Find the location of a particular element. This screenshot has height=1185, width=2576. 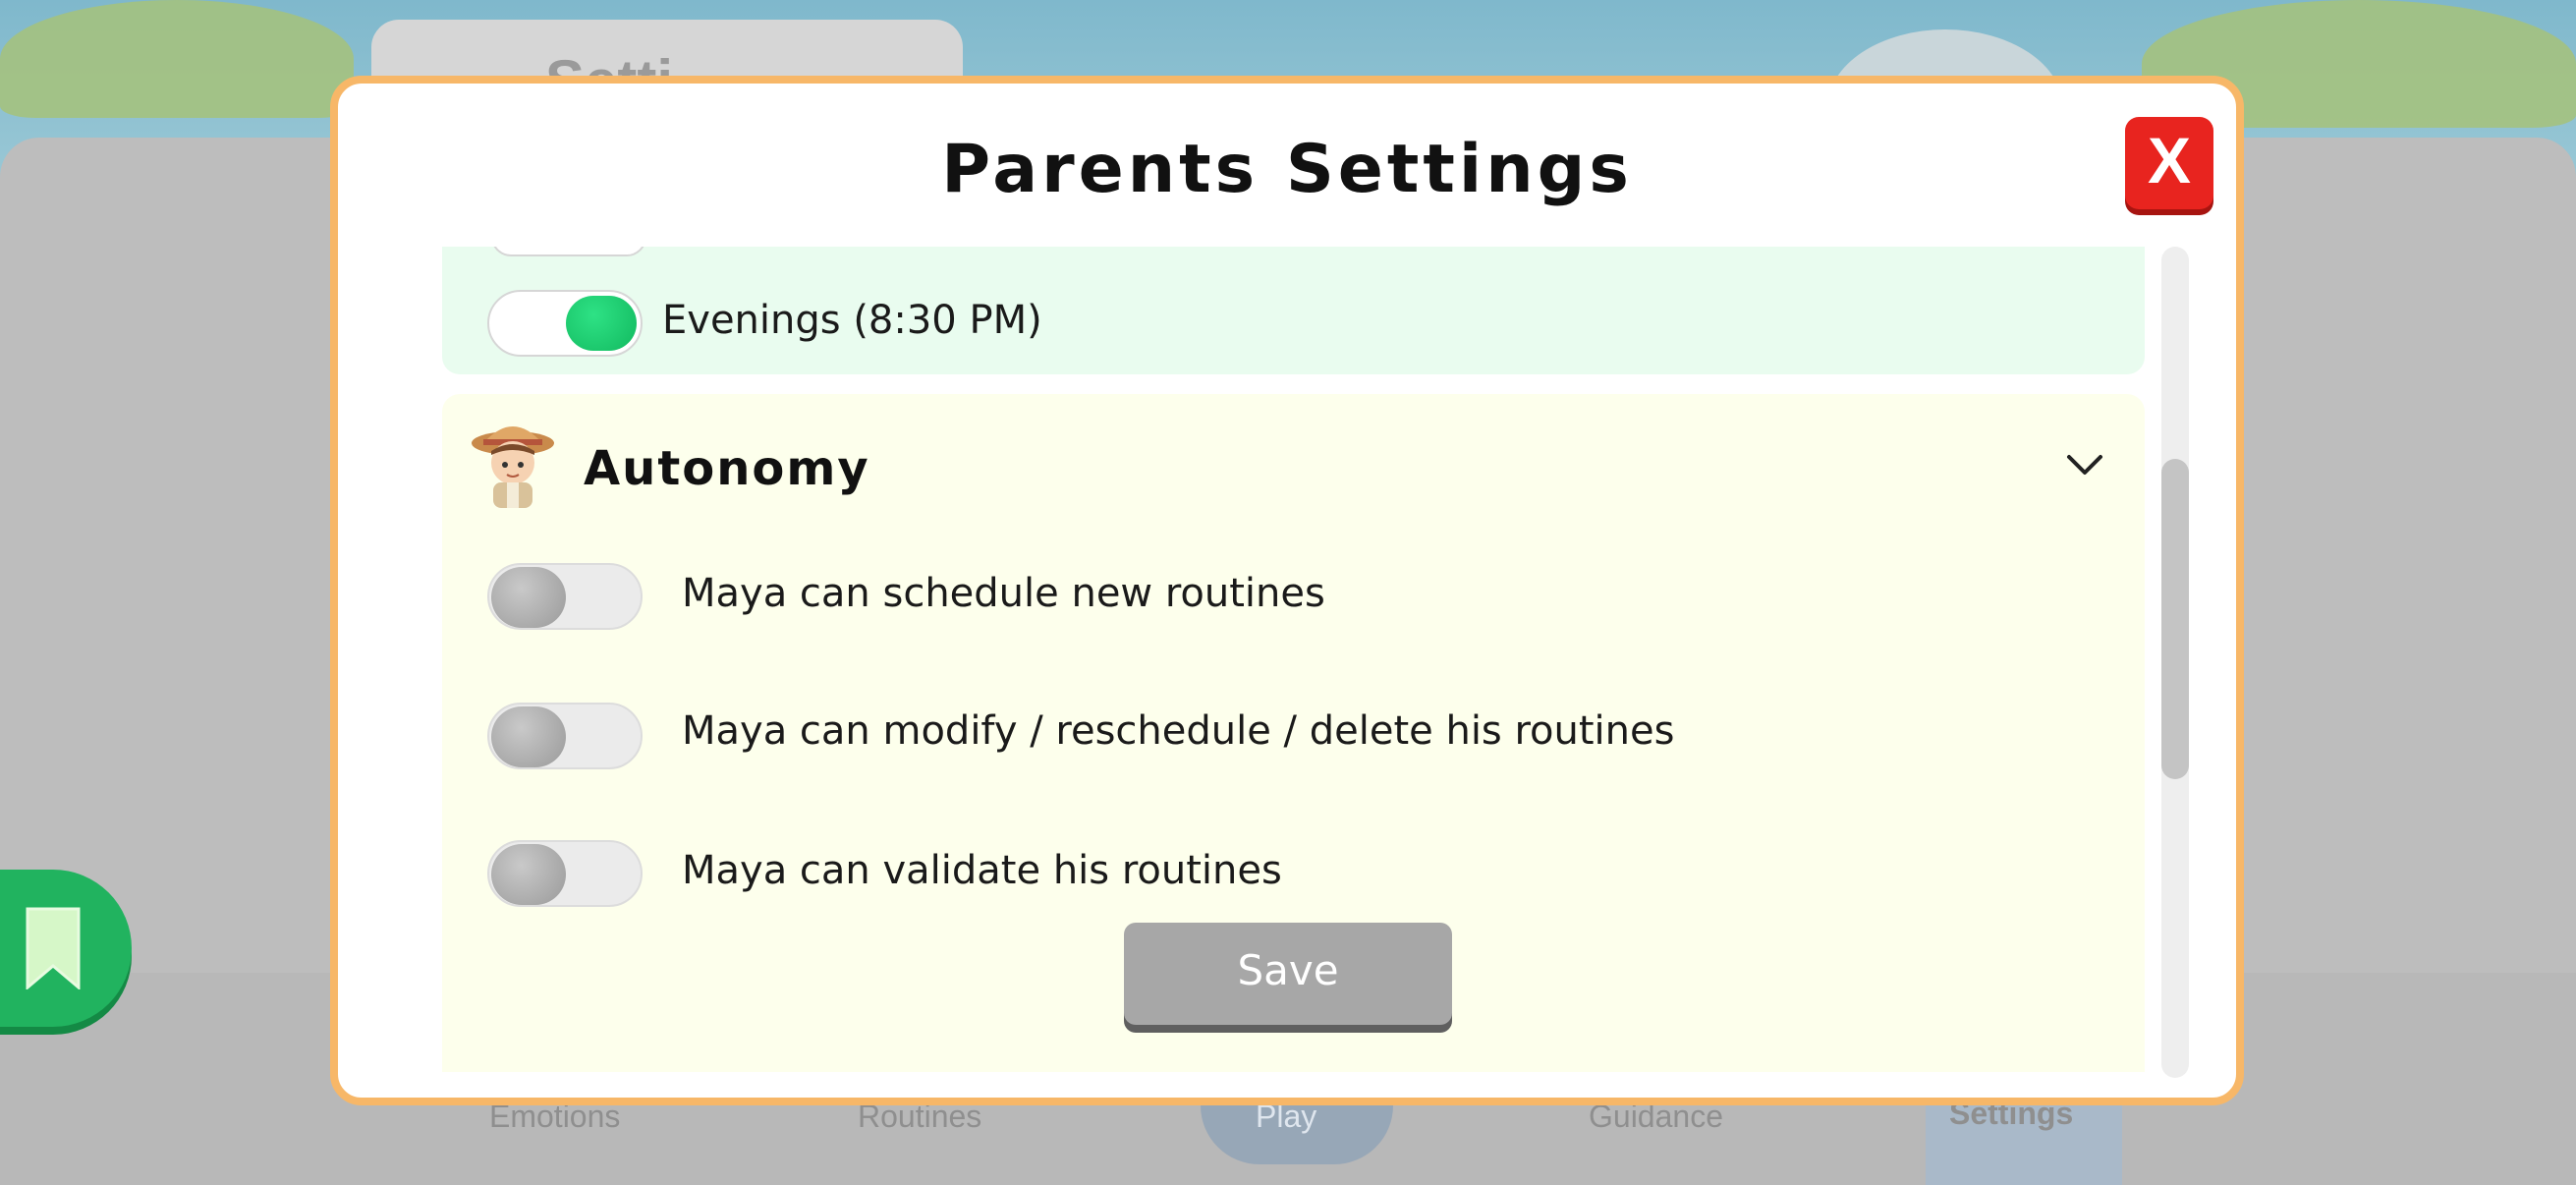

save-button-label: Save is located at coordinates (1288, 970).